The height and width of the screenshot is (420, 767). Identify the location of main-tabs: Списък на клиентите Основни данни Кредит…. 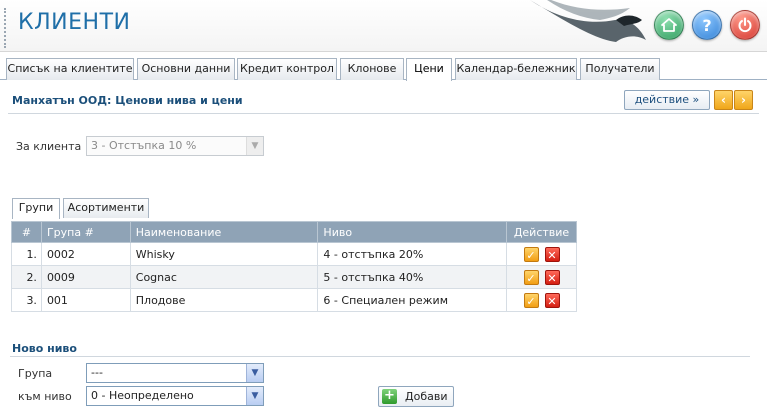
(383, 69).